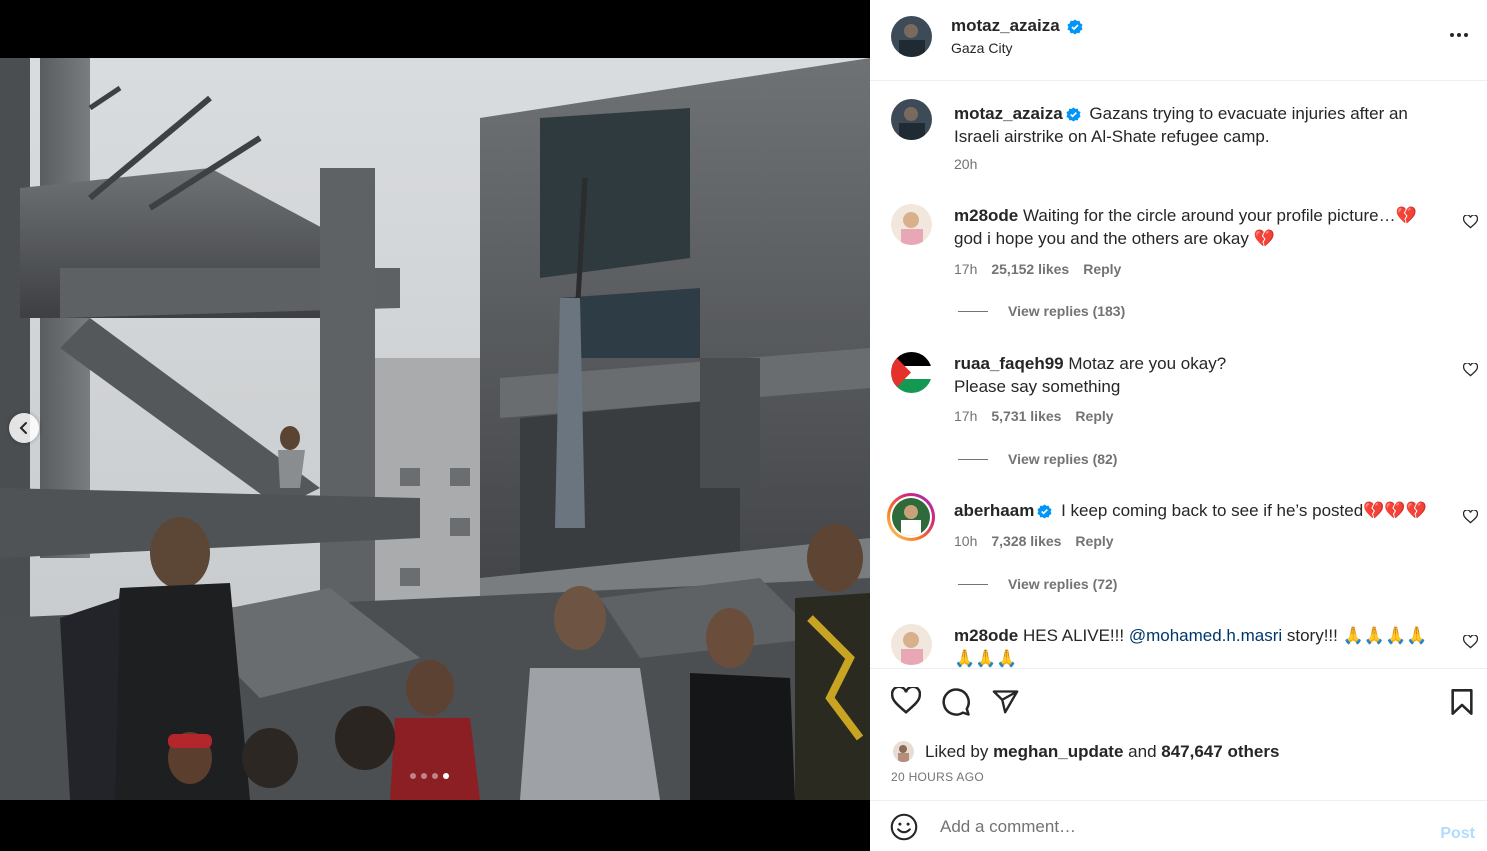 This screenshot has width=1487, height=851. What do you see at coordinates (904, 827) in the screenshot?
I see `emoji-icon` at bounding box center [904, 827].